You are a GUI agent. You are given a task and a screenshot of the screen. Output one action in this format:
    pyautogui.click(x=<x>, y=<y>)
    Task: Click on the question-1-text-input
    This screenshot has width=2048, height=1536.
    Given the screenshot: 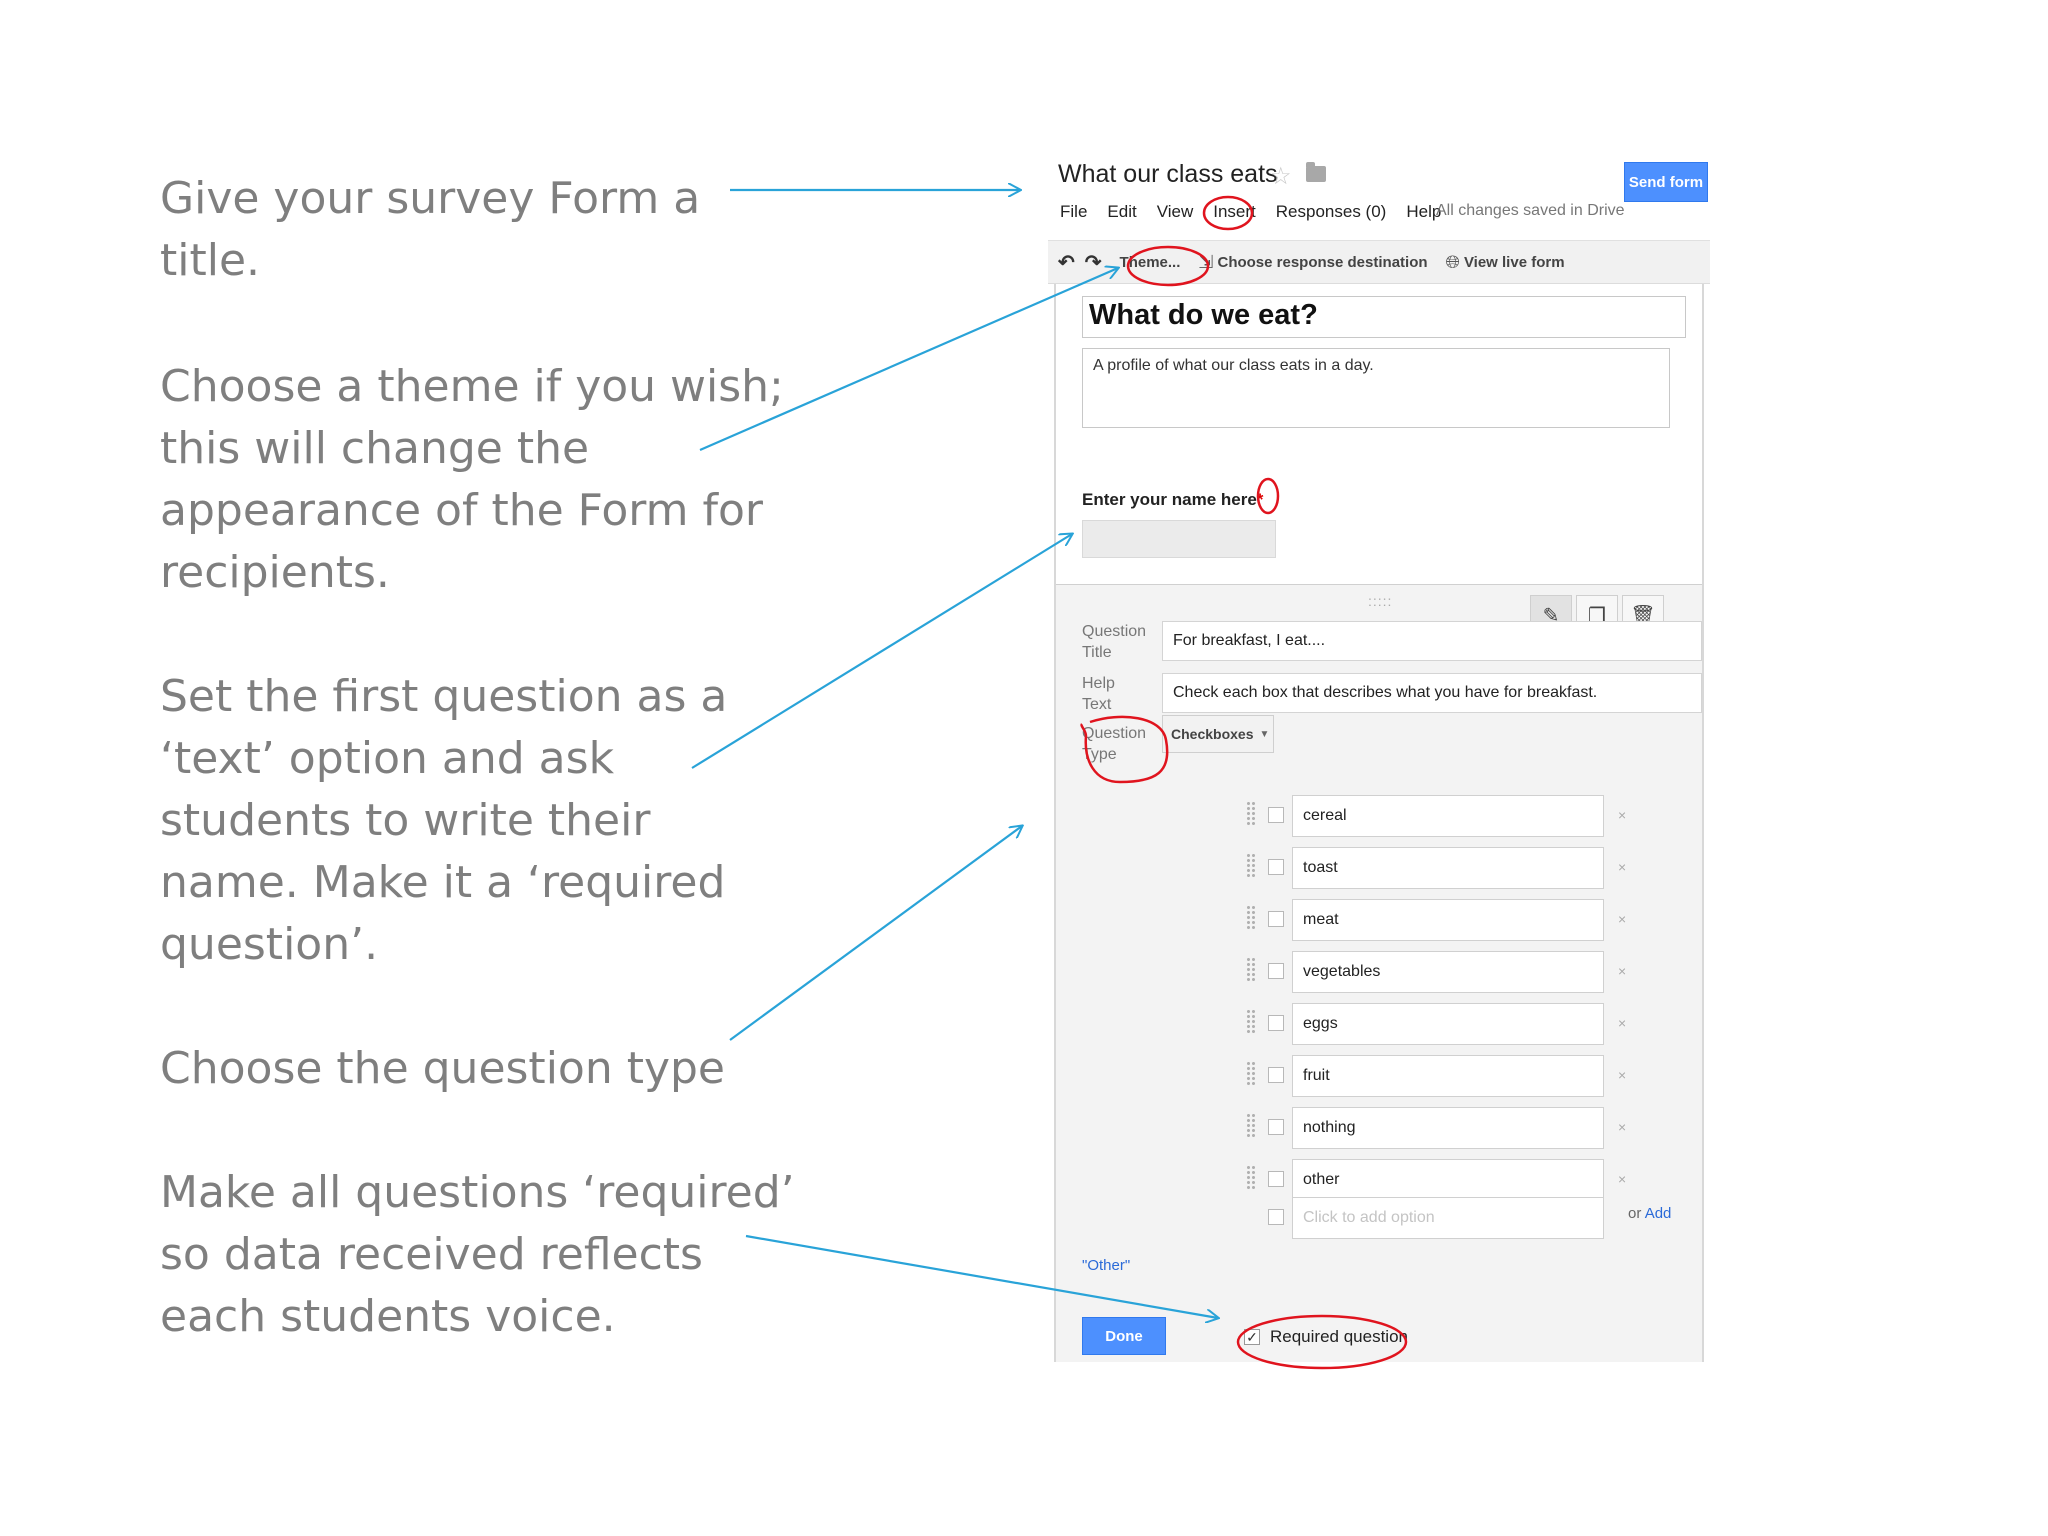 What is the action you would take?
    pyautogui.click(x=1179, y=539)
    